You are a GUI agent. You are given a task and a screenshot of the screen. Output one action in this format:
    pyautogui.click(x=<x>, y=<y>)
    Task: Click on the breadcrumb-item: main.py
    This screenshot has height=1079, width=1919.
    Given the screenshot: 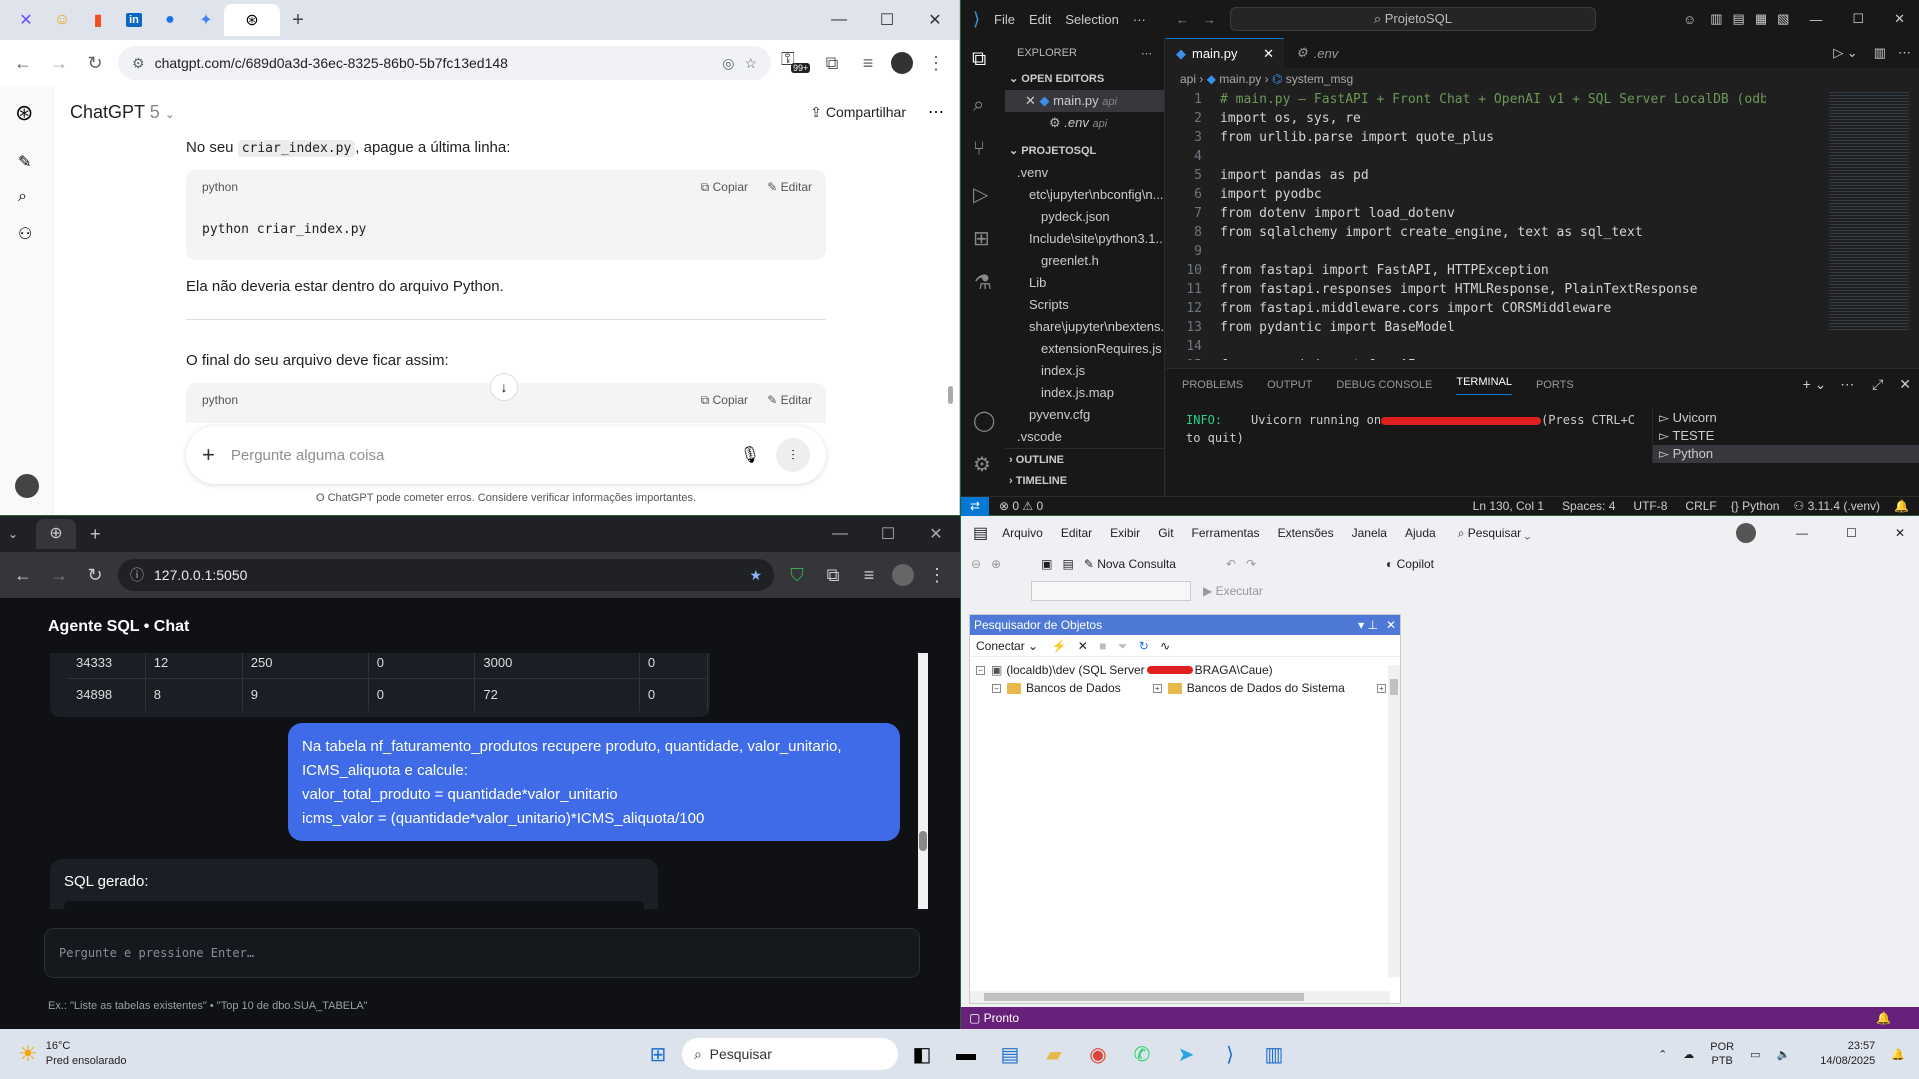 What is the action you would take?
    pyautogui.click(x=1240, y=79)
    